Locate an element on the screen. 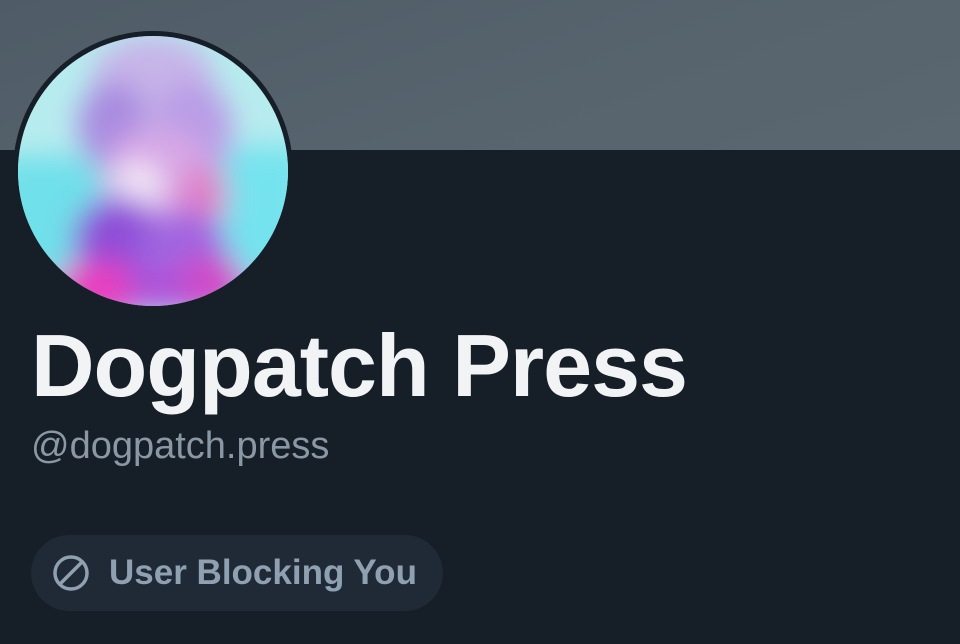 This screenshot has height=644, width=960. profile-handle: @dogpatch.press is located at coordinates (180, 446).